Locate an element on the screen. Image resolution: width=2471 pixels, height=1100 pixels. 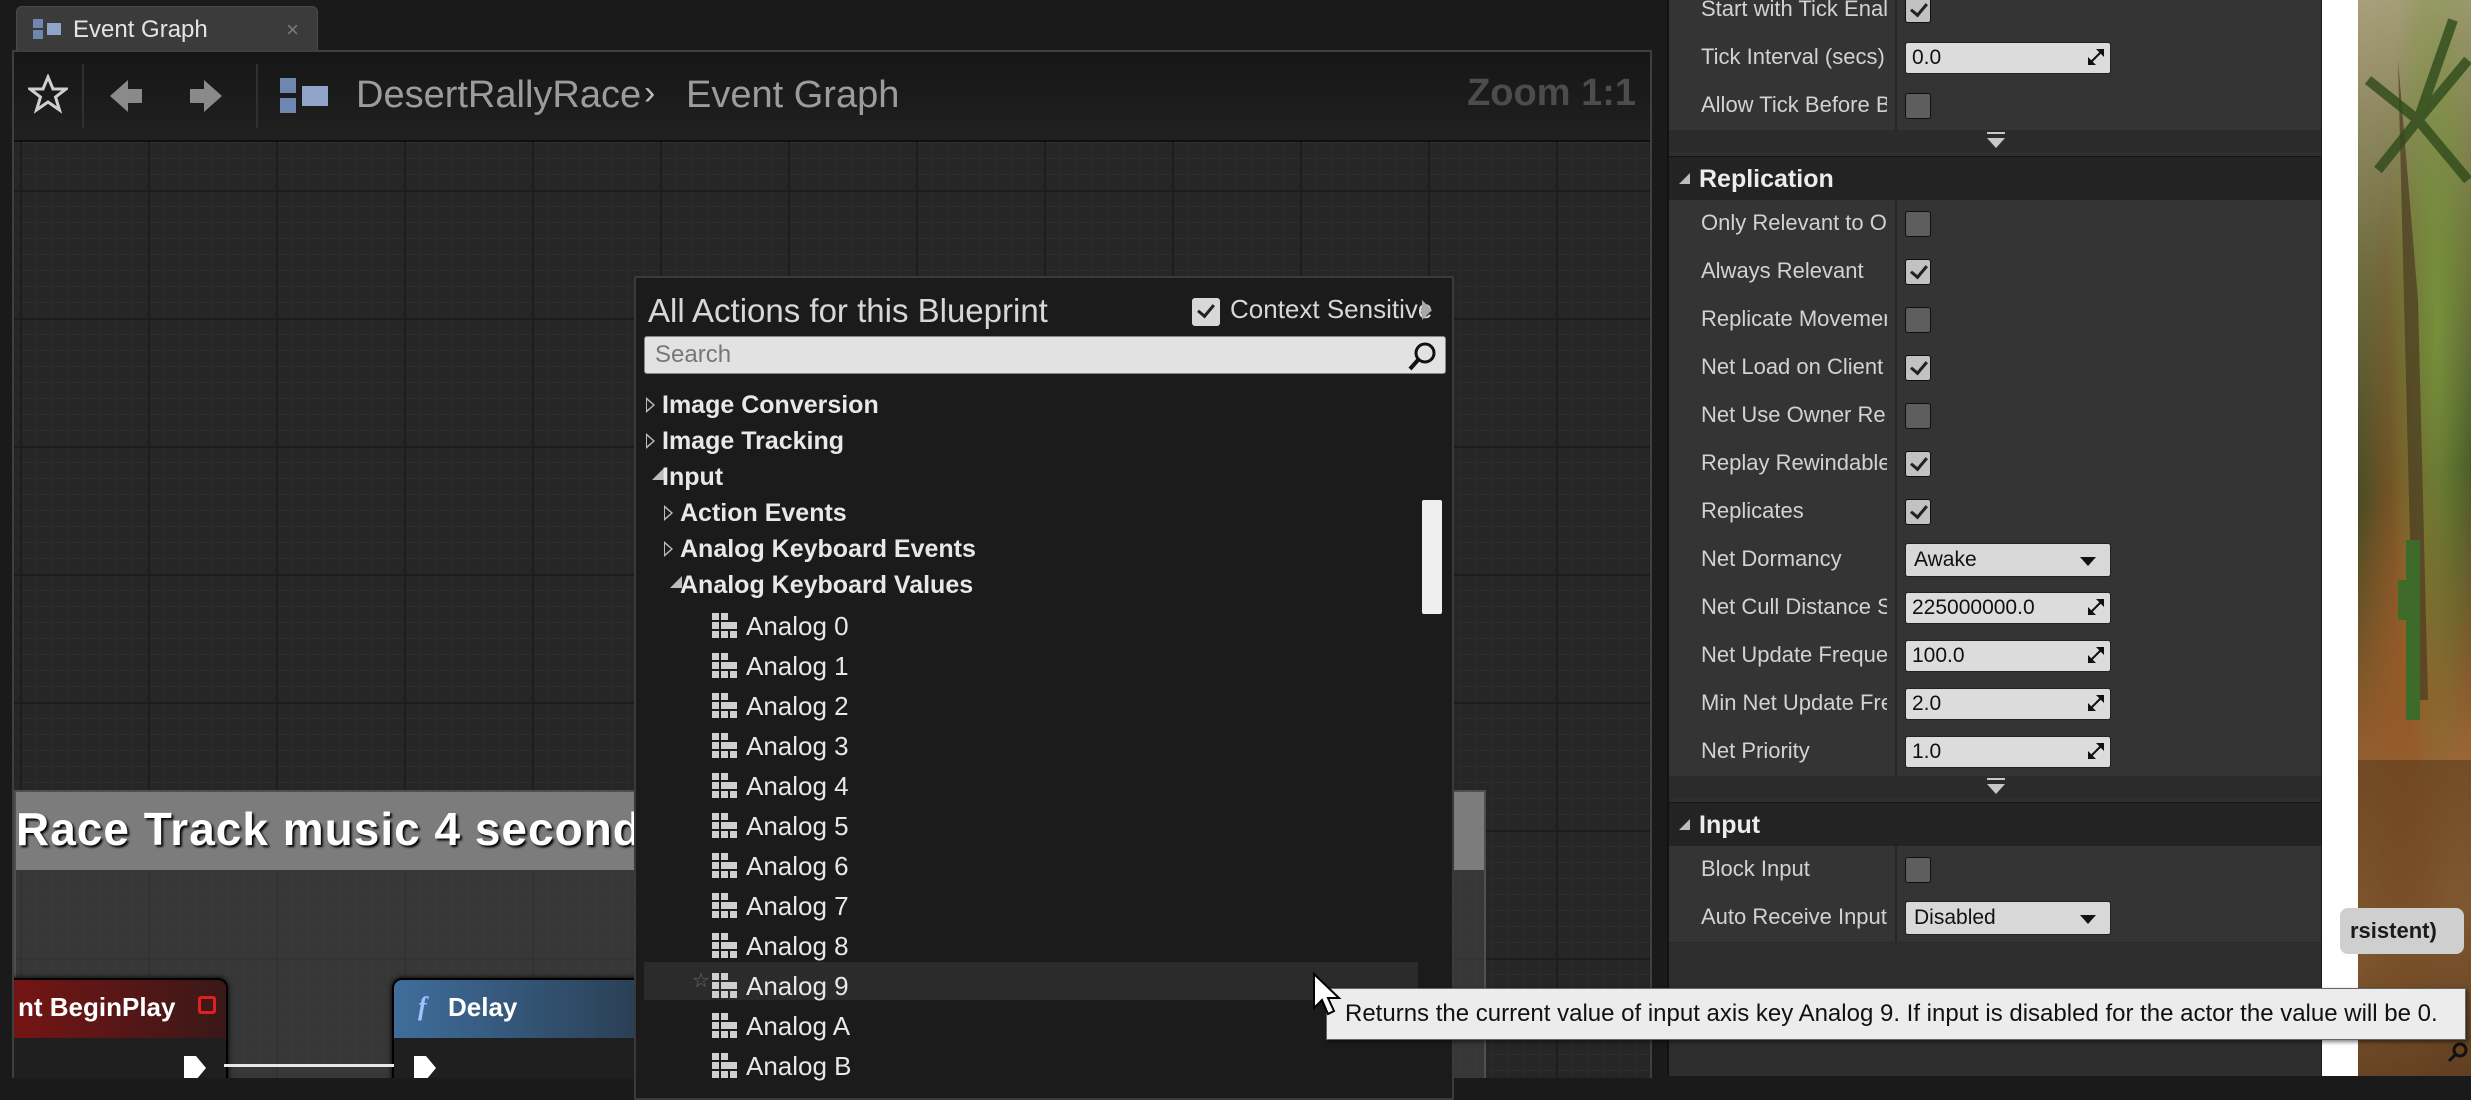
numeric-field: 2.0 is located at coordinates (2008, 704).